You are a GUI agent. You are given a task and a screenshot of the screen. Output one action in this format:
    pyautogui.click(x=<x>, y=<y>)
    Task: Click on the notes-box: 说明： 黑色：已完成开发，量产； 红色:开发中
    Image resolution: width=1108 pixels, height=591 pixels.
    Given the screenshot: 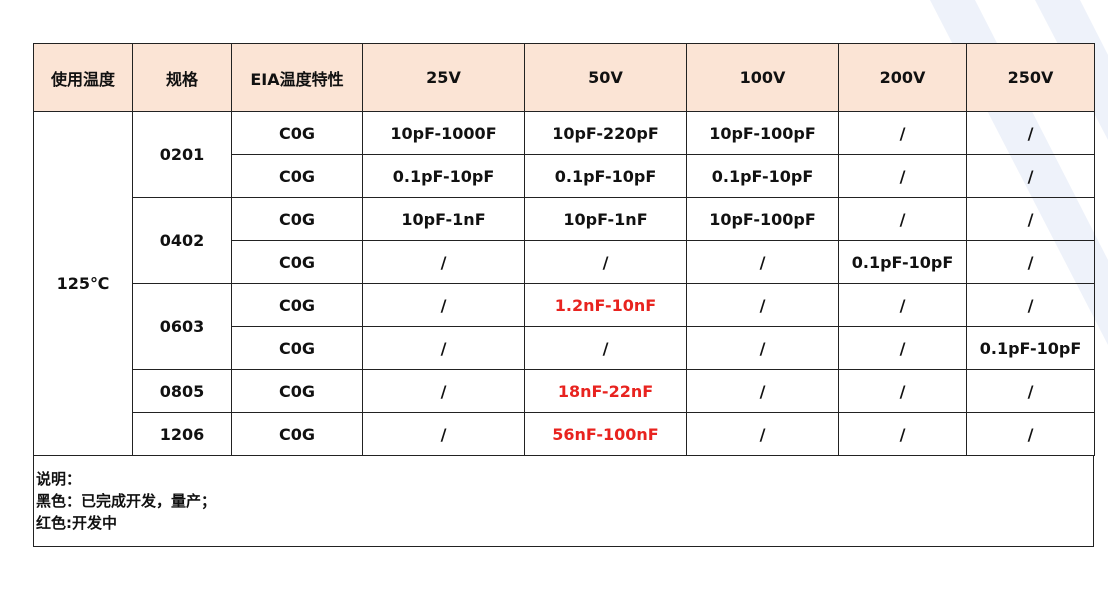 What is the action you would take?
    pyautogui.click(x=563, y=501)
    